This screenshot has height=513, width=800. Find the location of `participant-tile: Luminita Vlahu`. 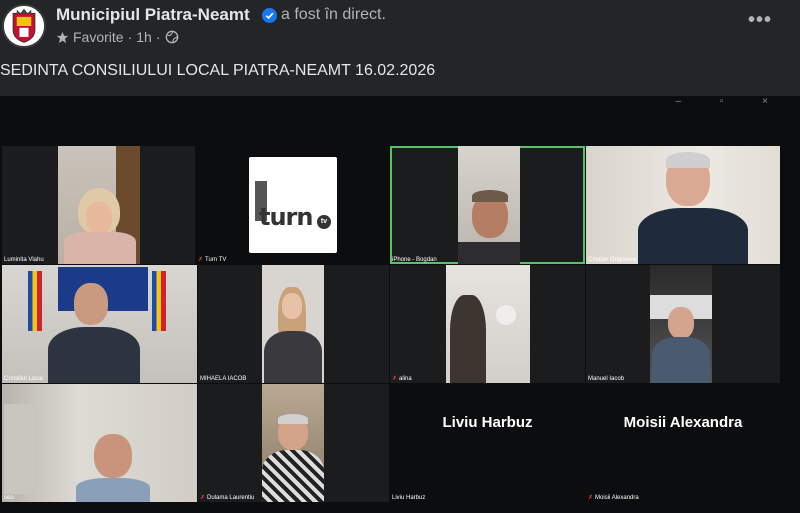

participant-tile: Luminita Vlahu is located at coordinates (98, 205).